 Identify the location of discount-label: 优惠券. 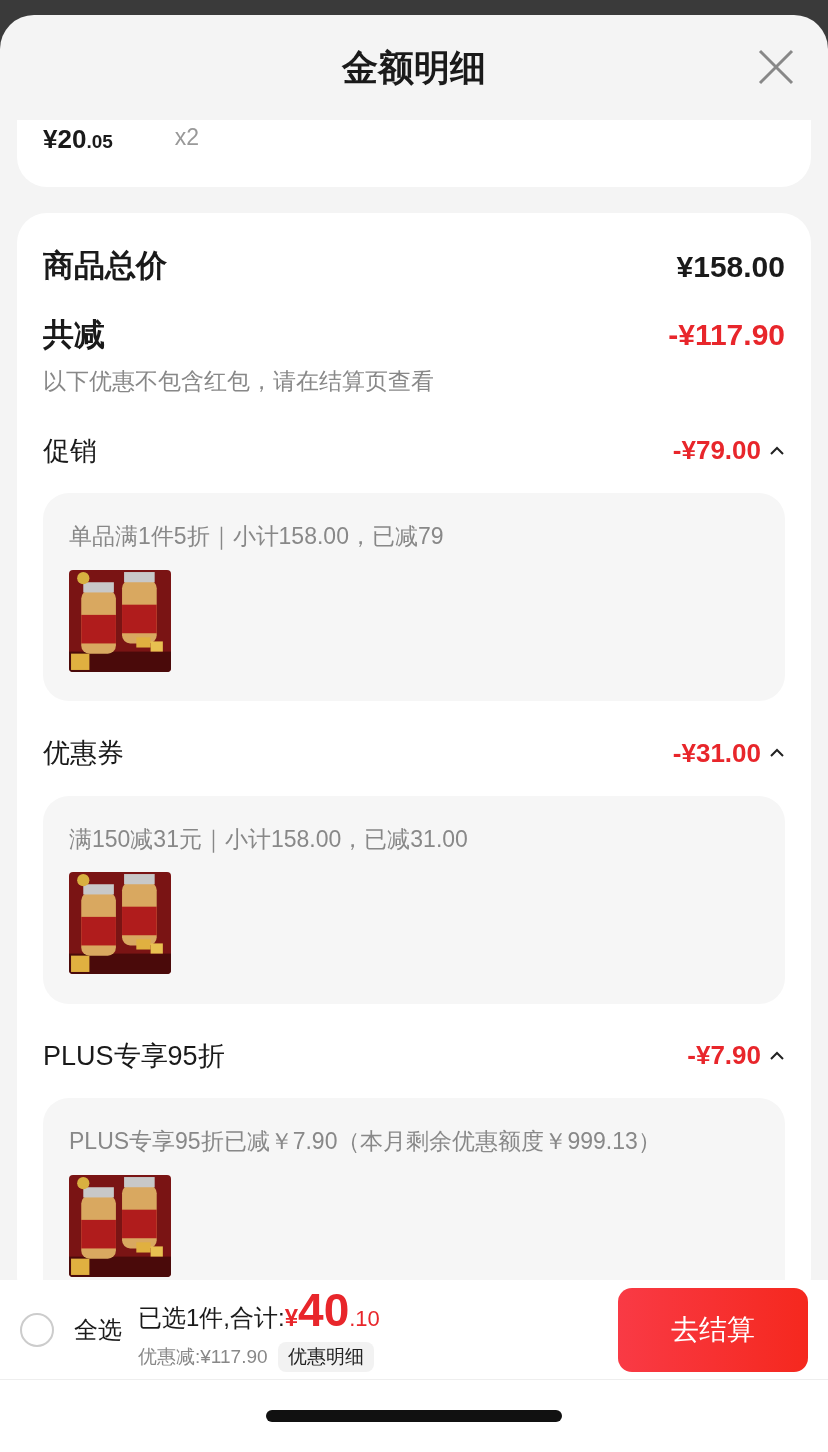
(83, 753).